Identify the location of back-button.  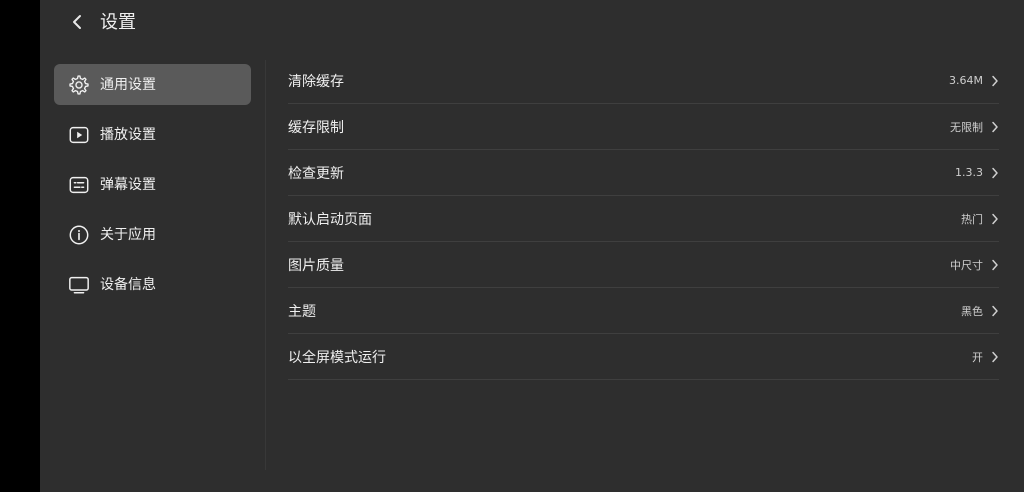
(78, 22).